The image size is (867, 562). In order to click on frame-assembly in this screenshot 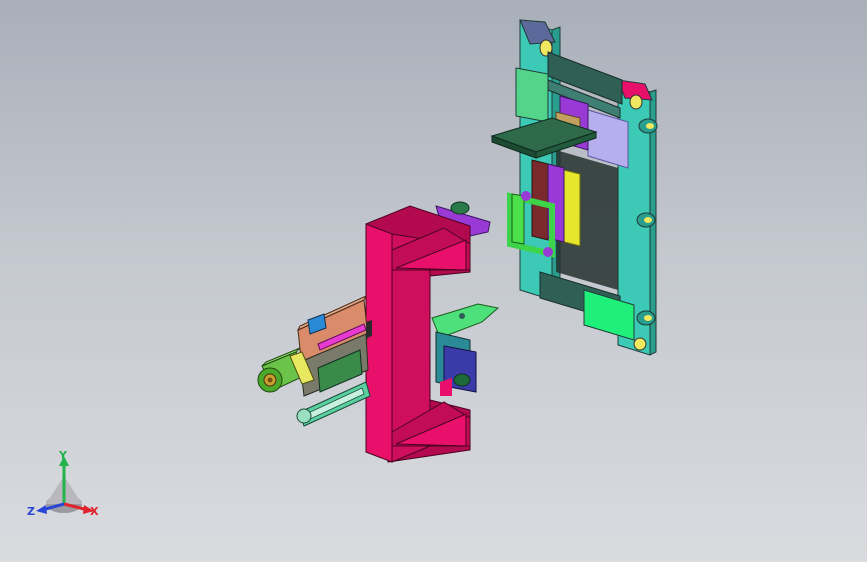, I will do `click(574, 187)`.